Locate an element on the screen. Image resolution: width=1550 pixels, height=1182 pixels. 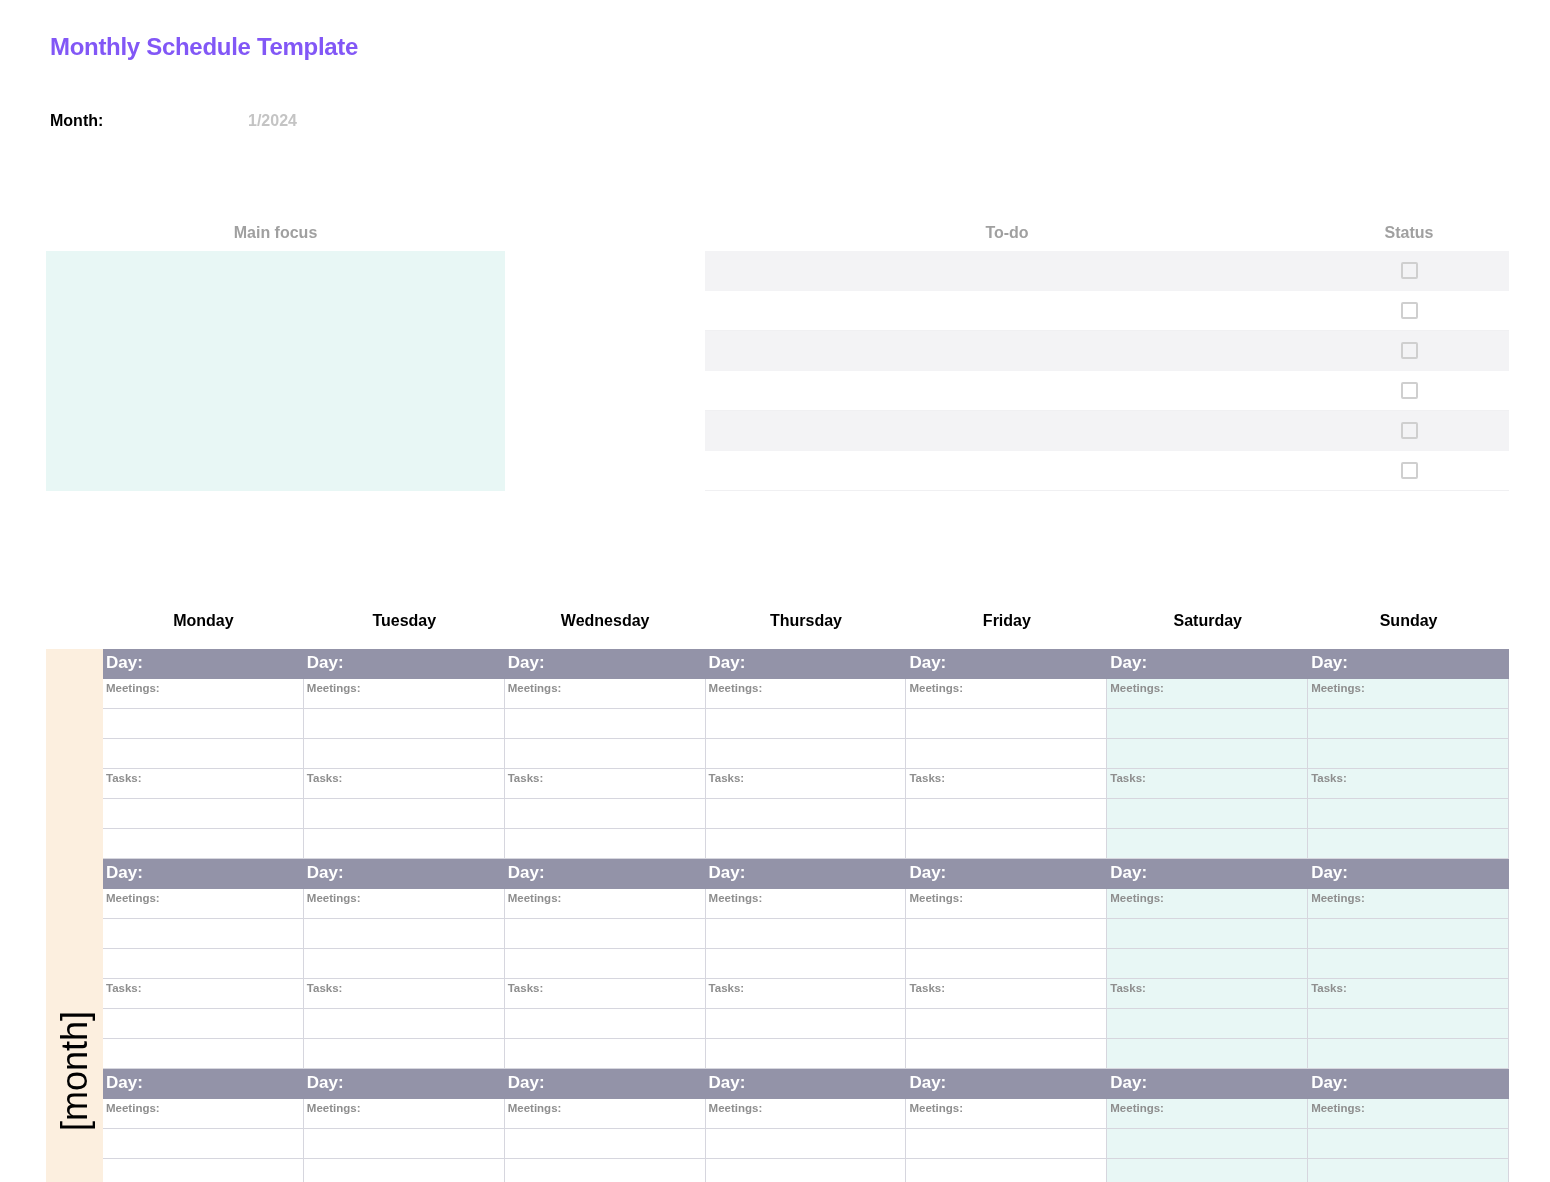
main-focus-heading: Main focus is located at coordinates (275, 233).